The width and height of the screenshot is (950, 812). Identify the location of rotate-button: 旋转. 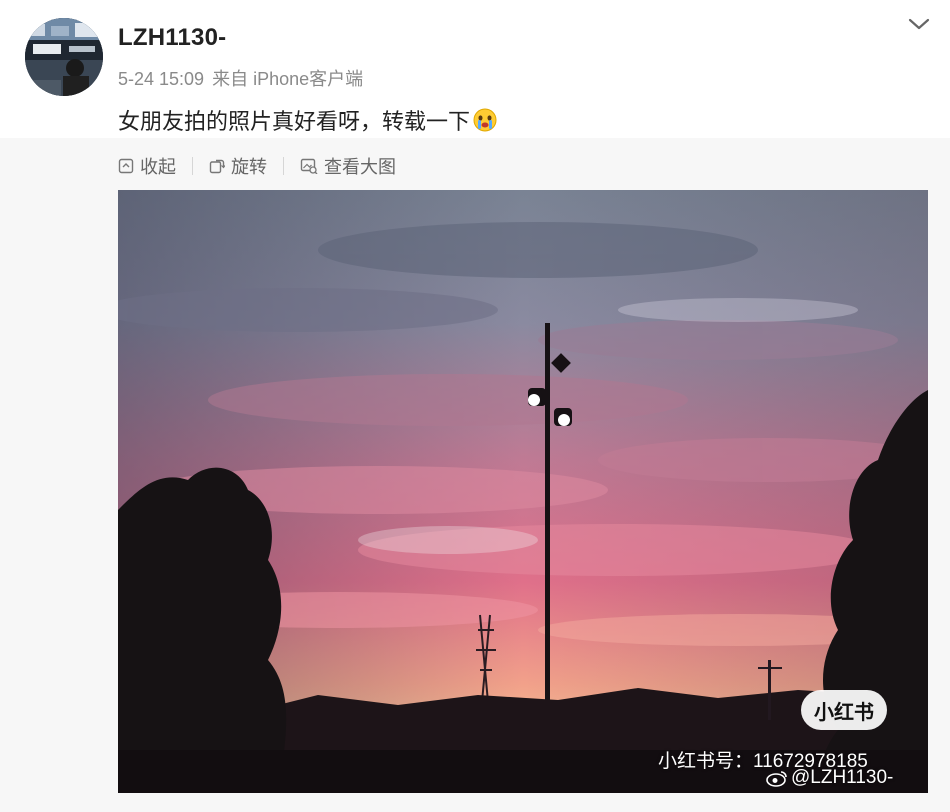
(238, 166).